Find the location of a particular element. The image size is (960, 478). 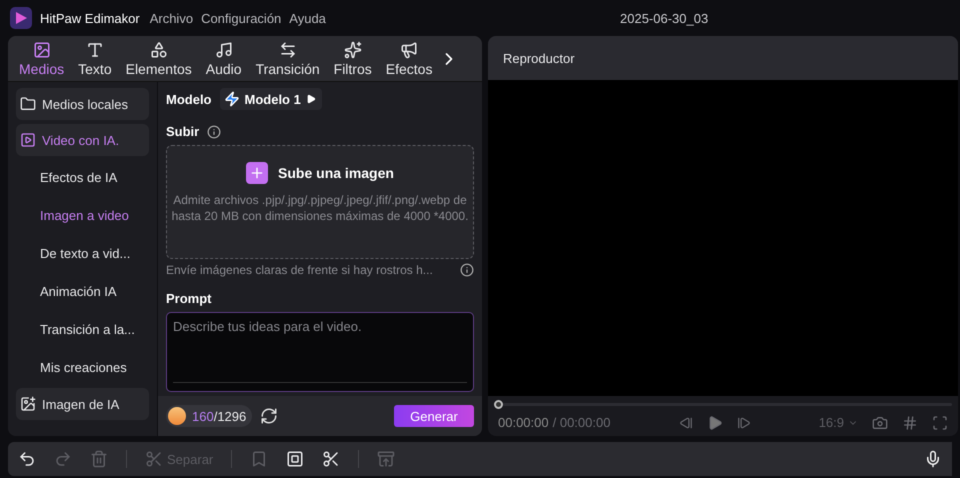

refresh-icon is located at coordinates (269, 416).